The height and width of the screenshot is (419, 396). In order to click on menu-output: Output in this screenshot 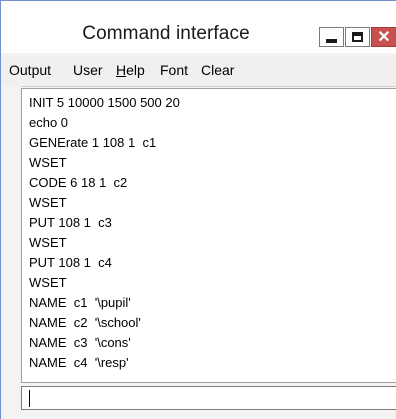, I will do `click(30, 70)`.